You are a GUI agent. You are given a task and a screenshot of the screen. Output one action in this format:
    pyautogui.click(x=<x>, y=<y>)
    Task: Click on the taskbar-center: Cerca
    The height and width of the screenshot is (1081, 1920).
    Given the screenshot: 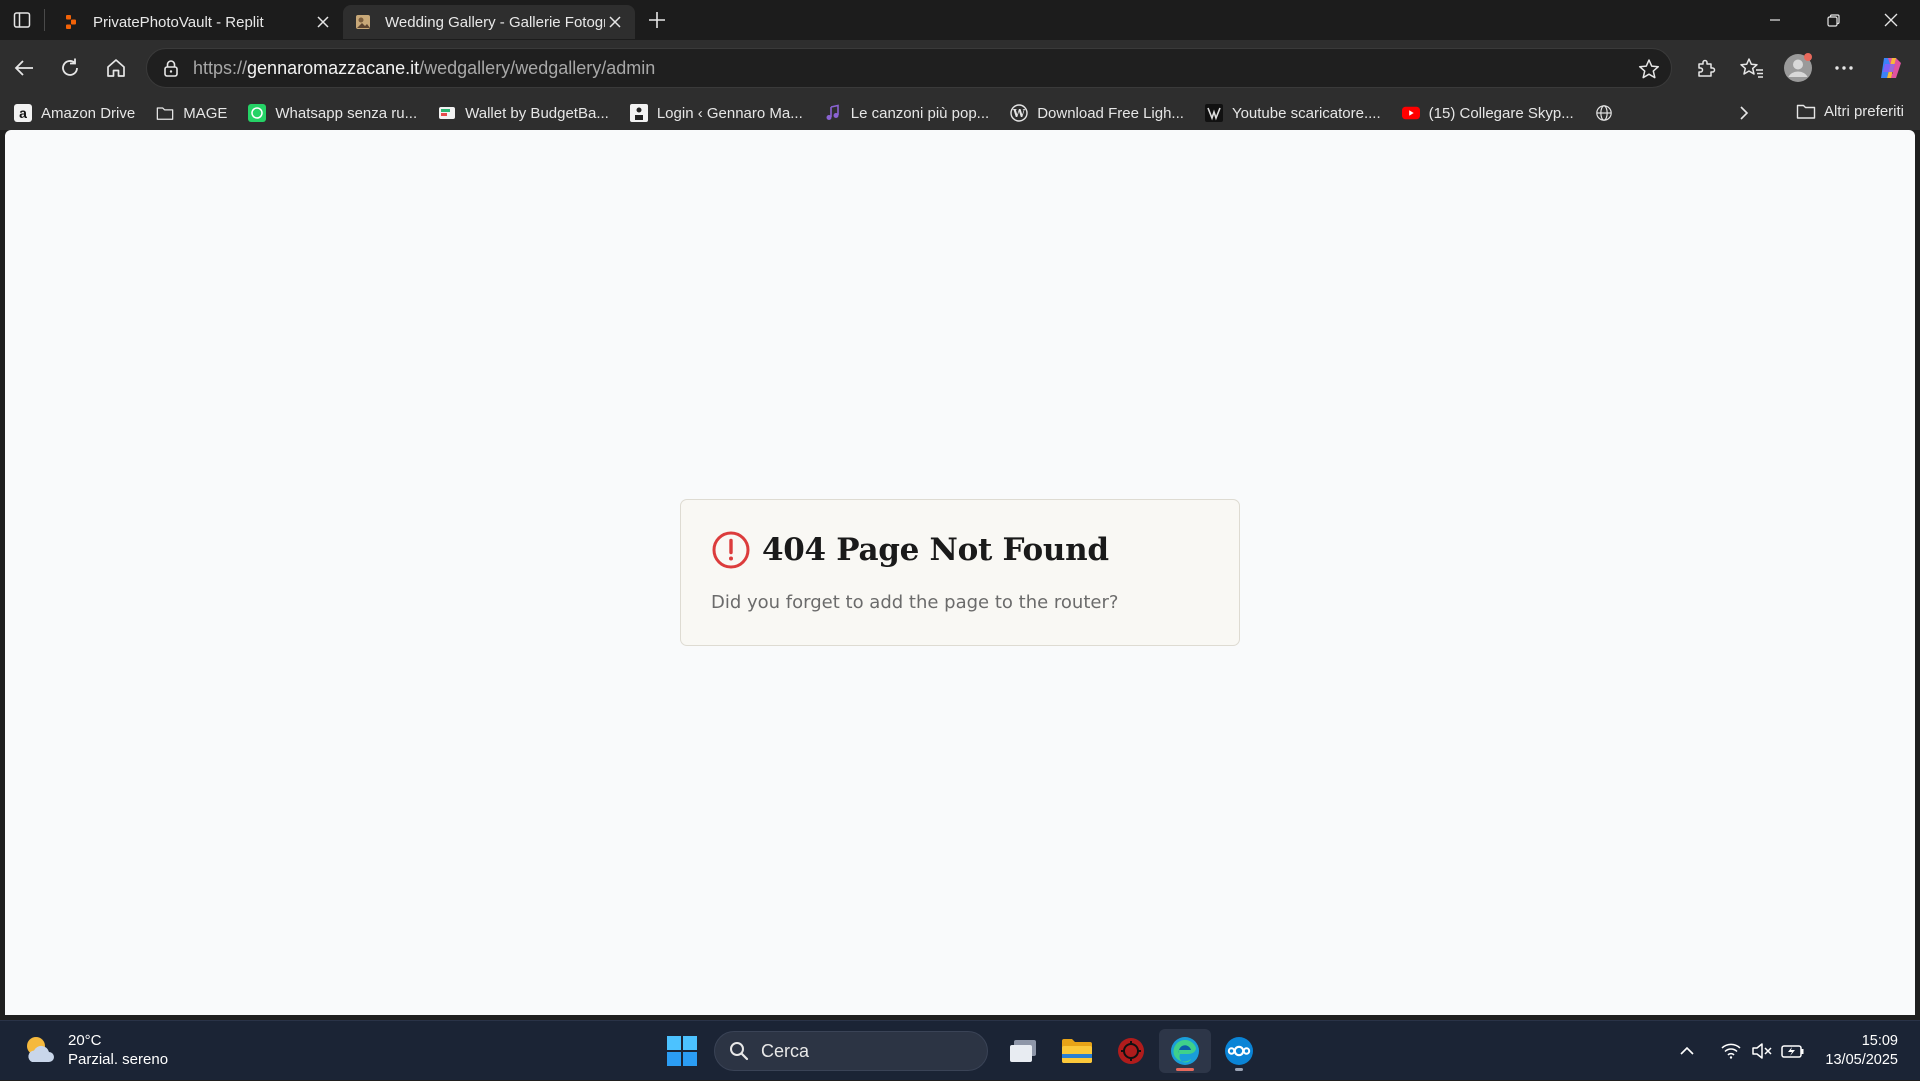 What is the action you would take?
    pyautogui.click(x=963, y=1051)
    